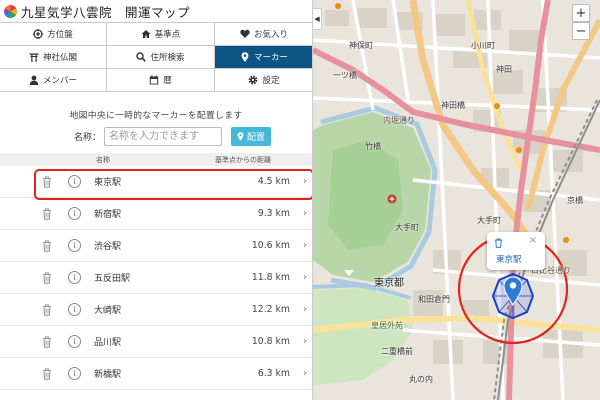  Describe the element at coordinates (156, 183) in the screenshot. I see `table-row: i 東京駅 4.5 km ›` at that location.